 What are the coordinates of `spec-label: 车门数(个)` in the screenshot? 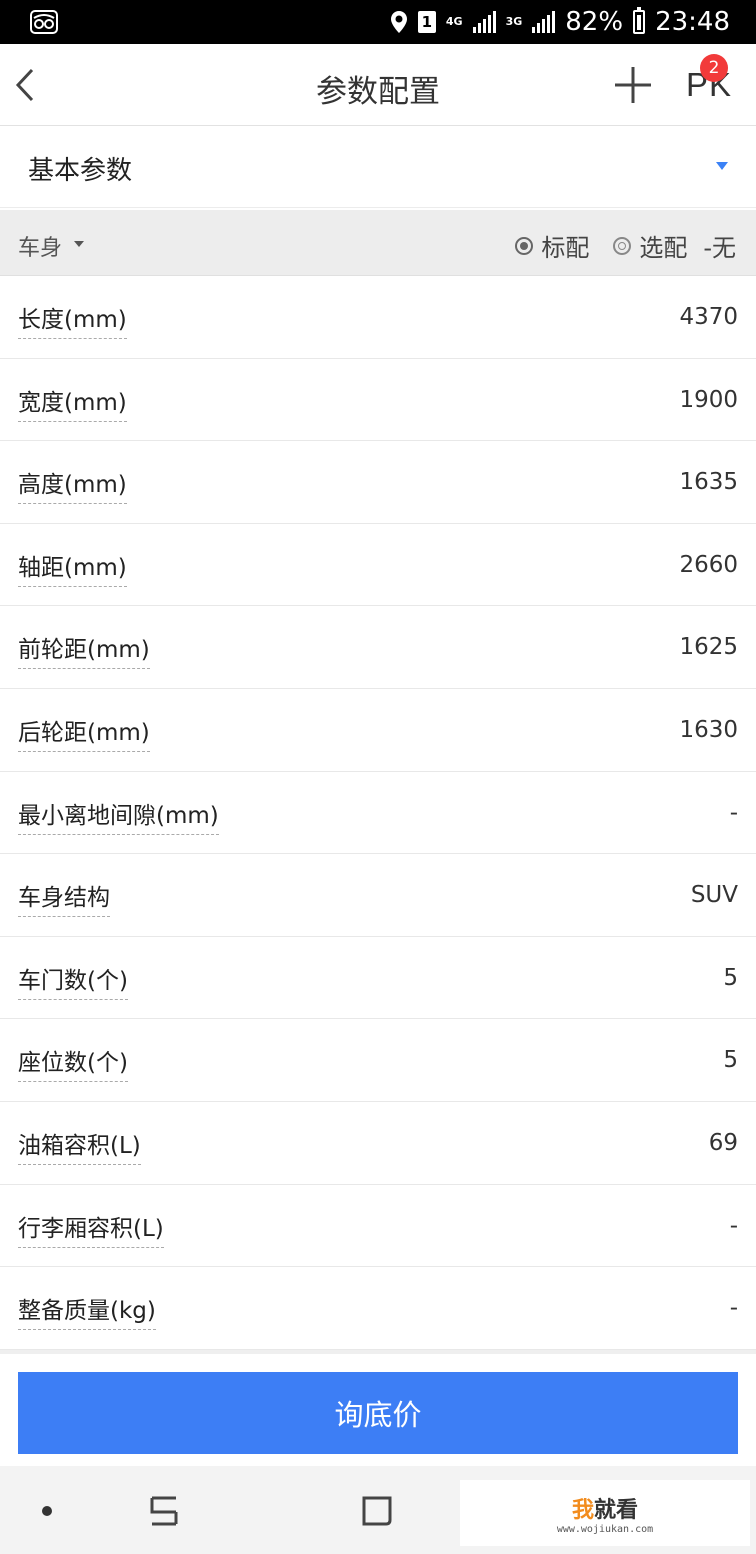 It's located at (73, 980).